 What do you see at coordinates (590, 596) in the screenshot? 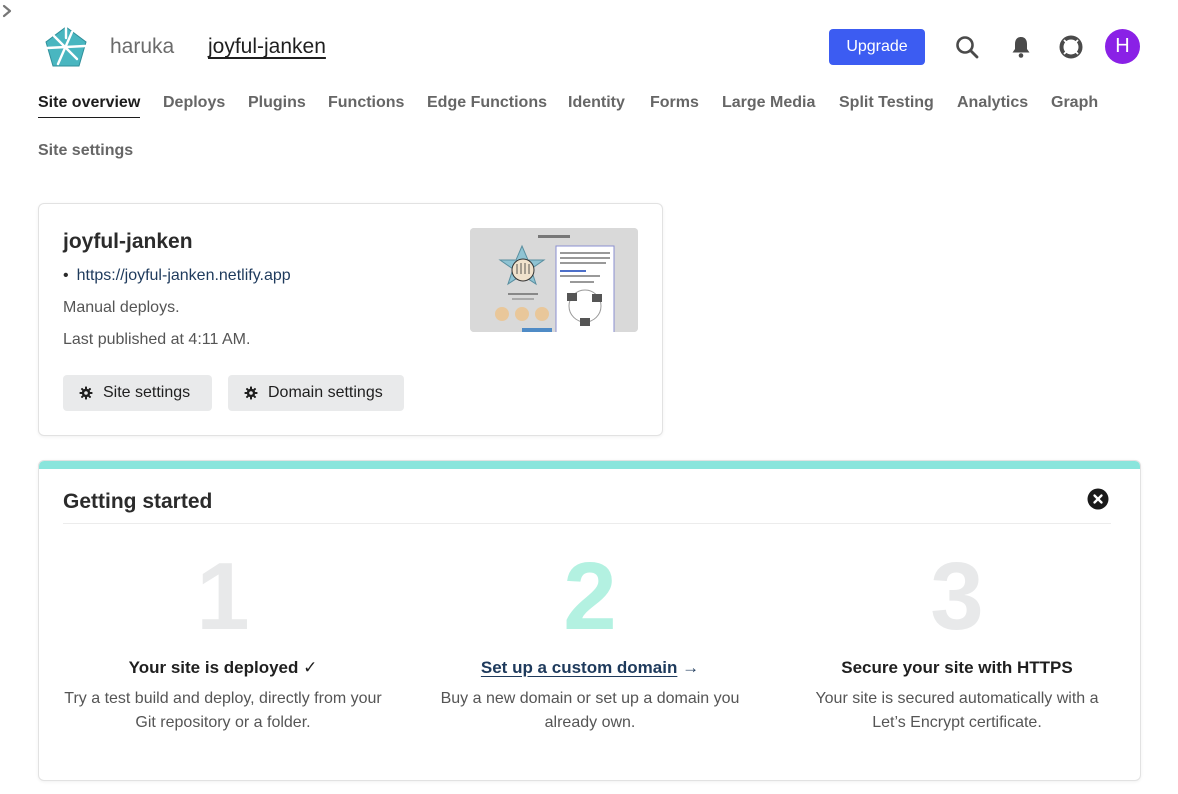
I see `step-number: 2` at bounding box center [590, 596].